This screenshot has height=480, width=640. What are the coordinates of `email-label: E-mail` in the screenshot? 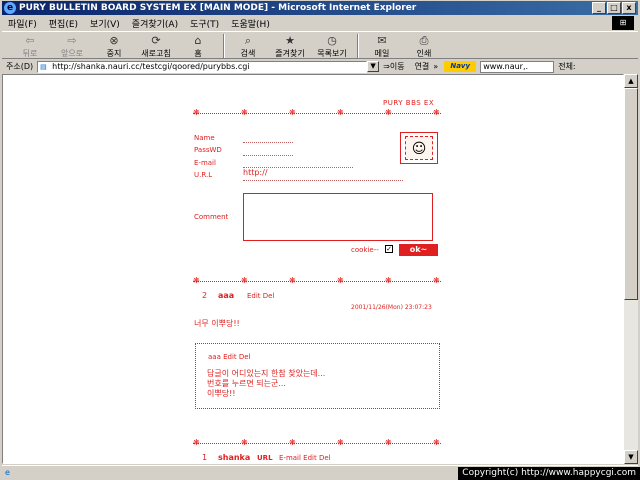 It's located at (205, 163).